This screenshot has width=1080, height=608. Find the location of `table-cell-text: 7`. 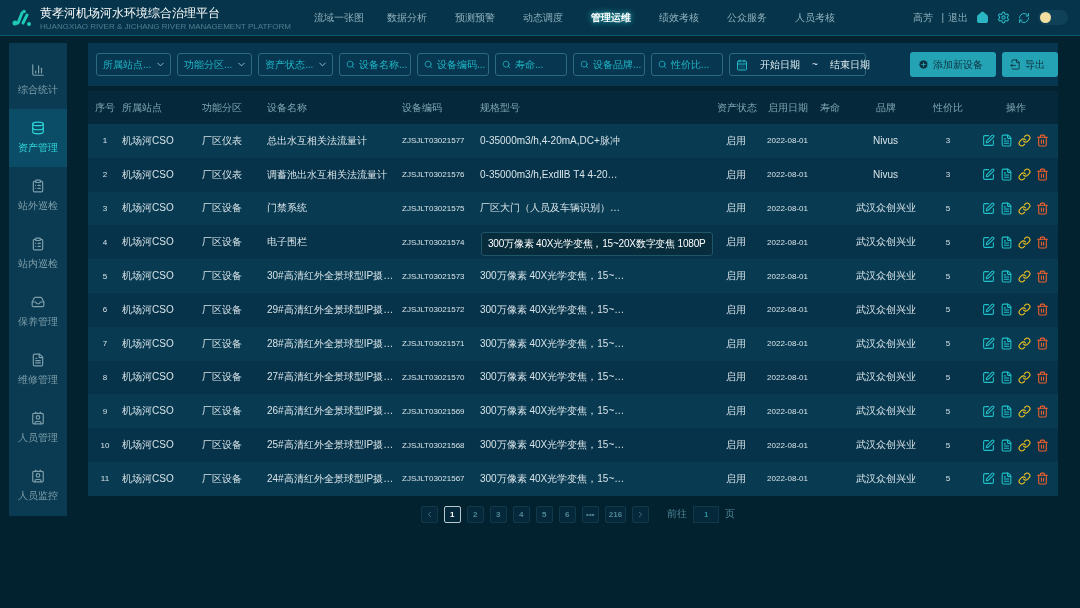

table-cell-text: 7 is located at coordinates (105, 344).